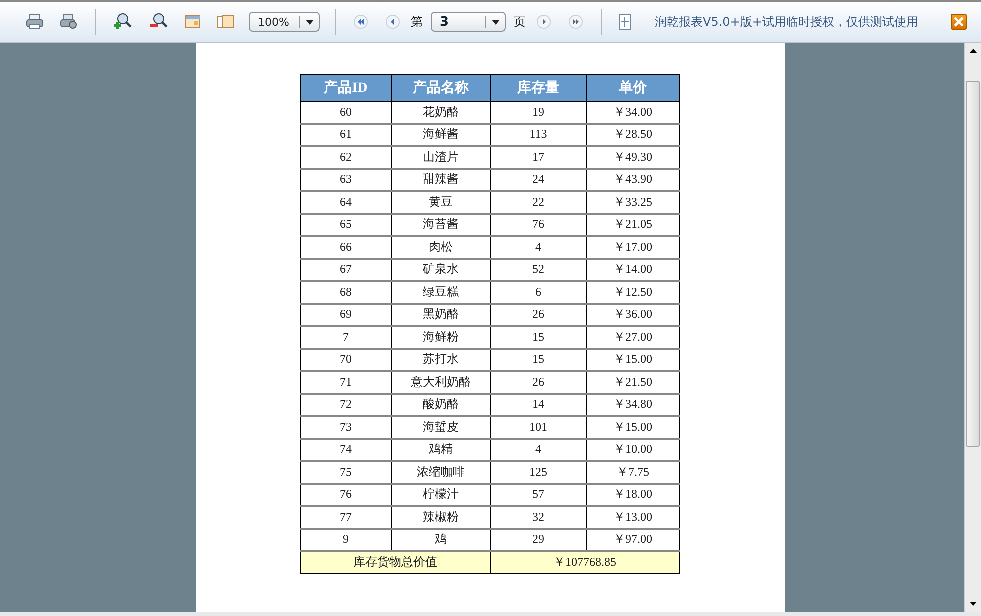 The height and width of the screenshot is (616, 981). What do you see at coordinates (346, 315) in the screenshot?
I see `table-cell: 69` at bounding box center [346, 315].